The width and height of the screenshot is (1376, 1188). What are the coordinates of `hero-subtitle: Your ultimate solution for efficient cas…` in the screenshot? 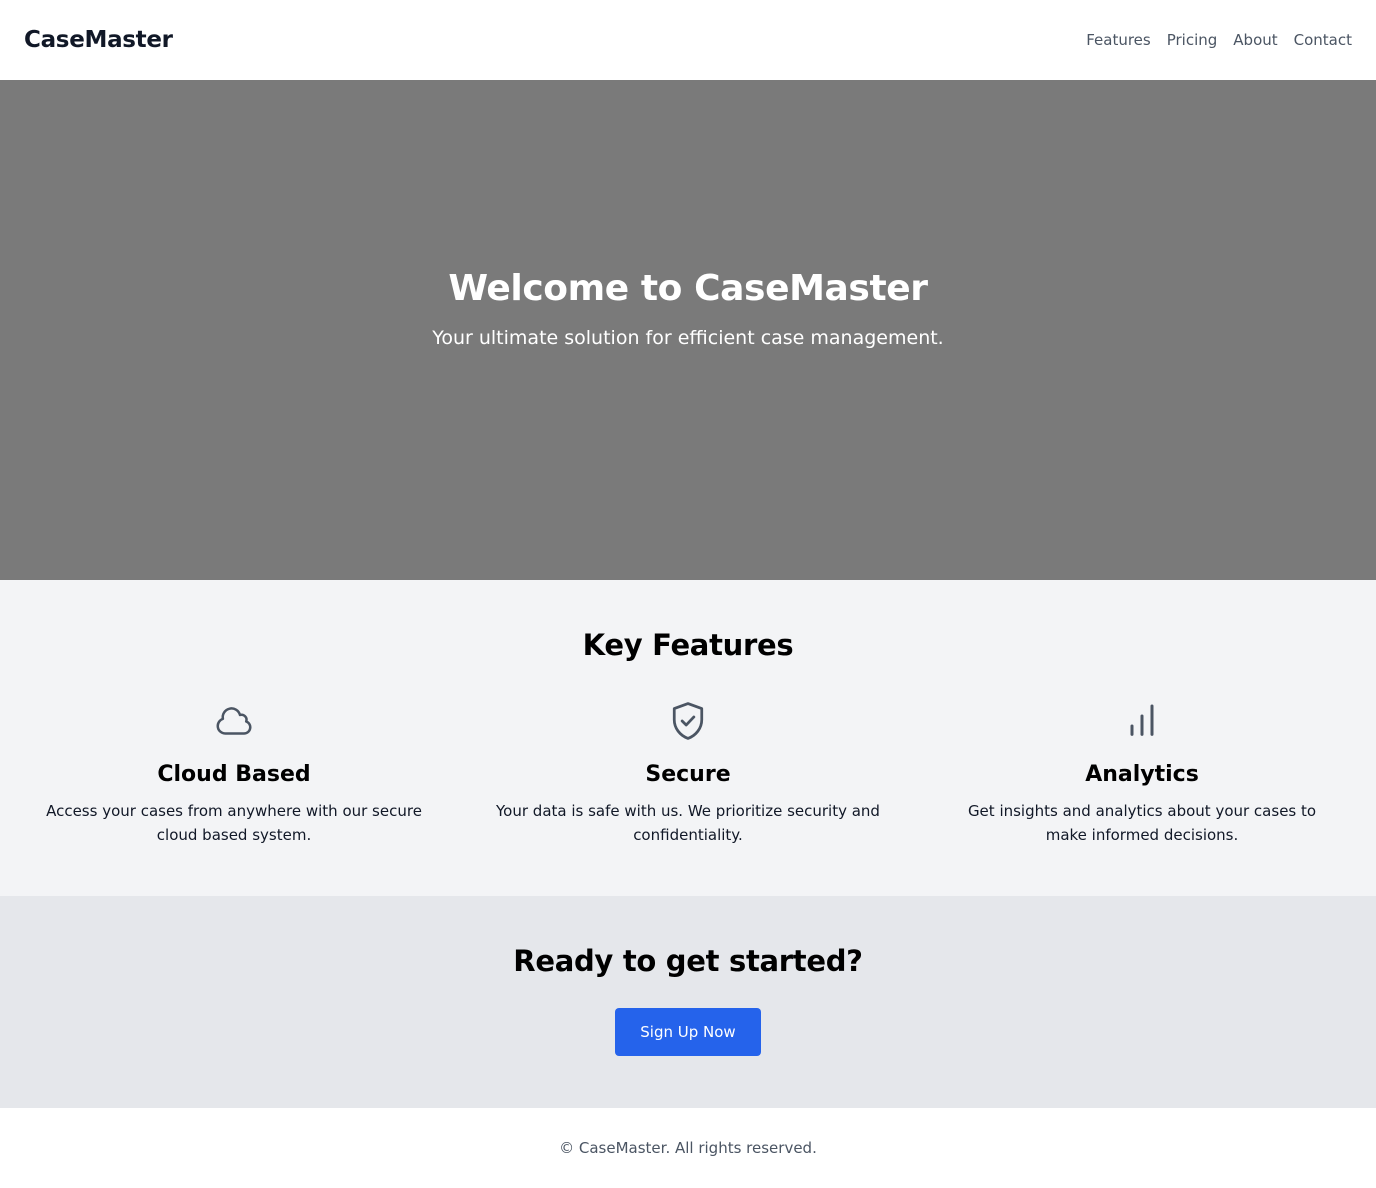 It's located at (688, 337).